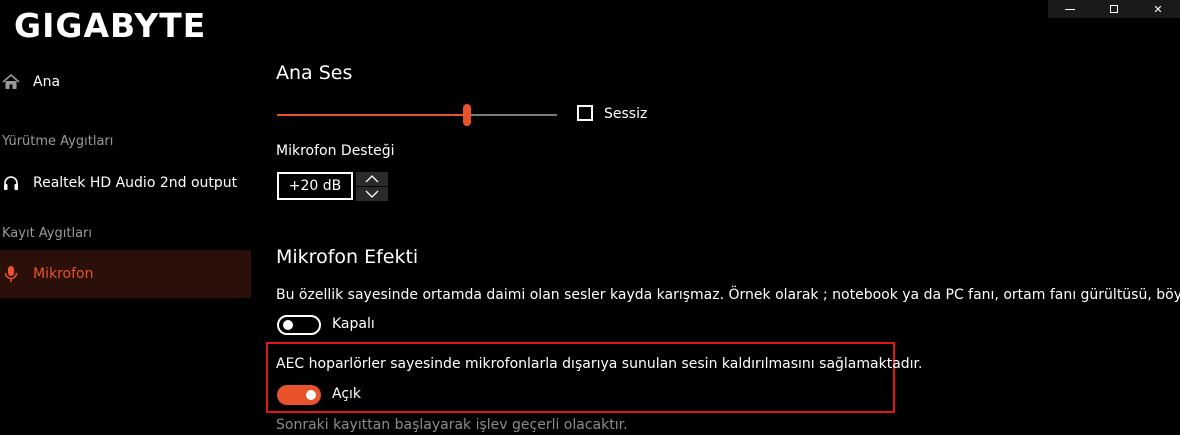 This screenshot has height=435, width=1180. I want to click on master-volume-title: Ana Ses, so click(314, 73).